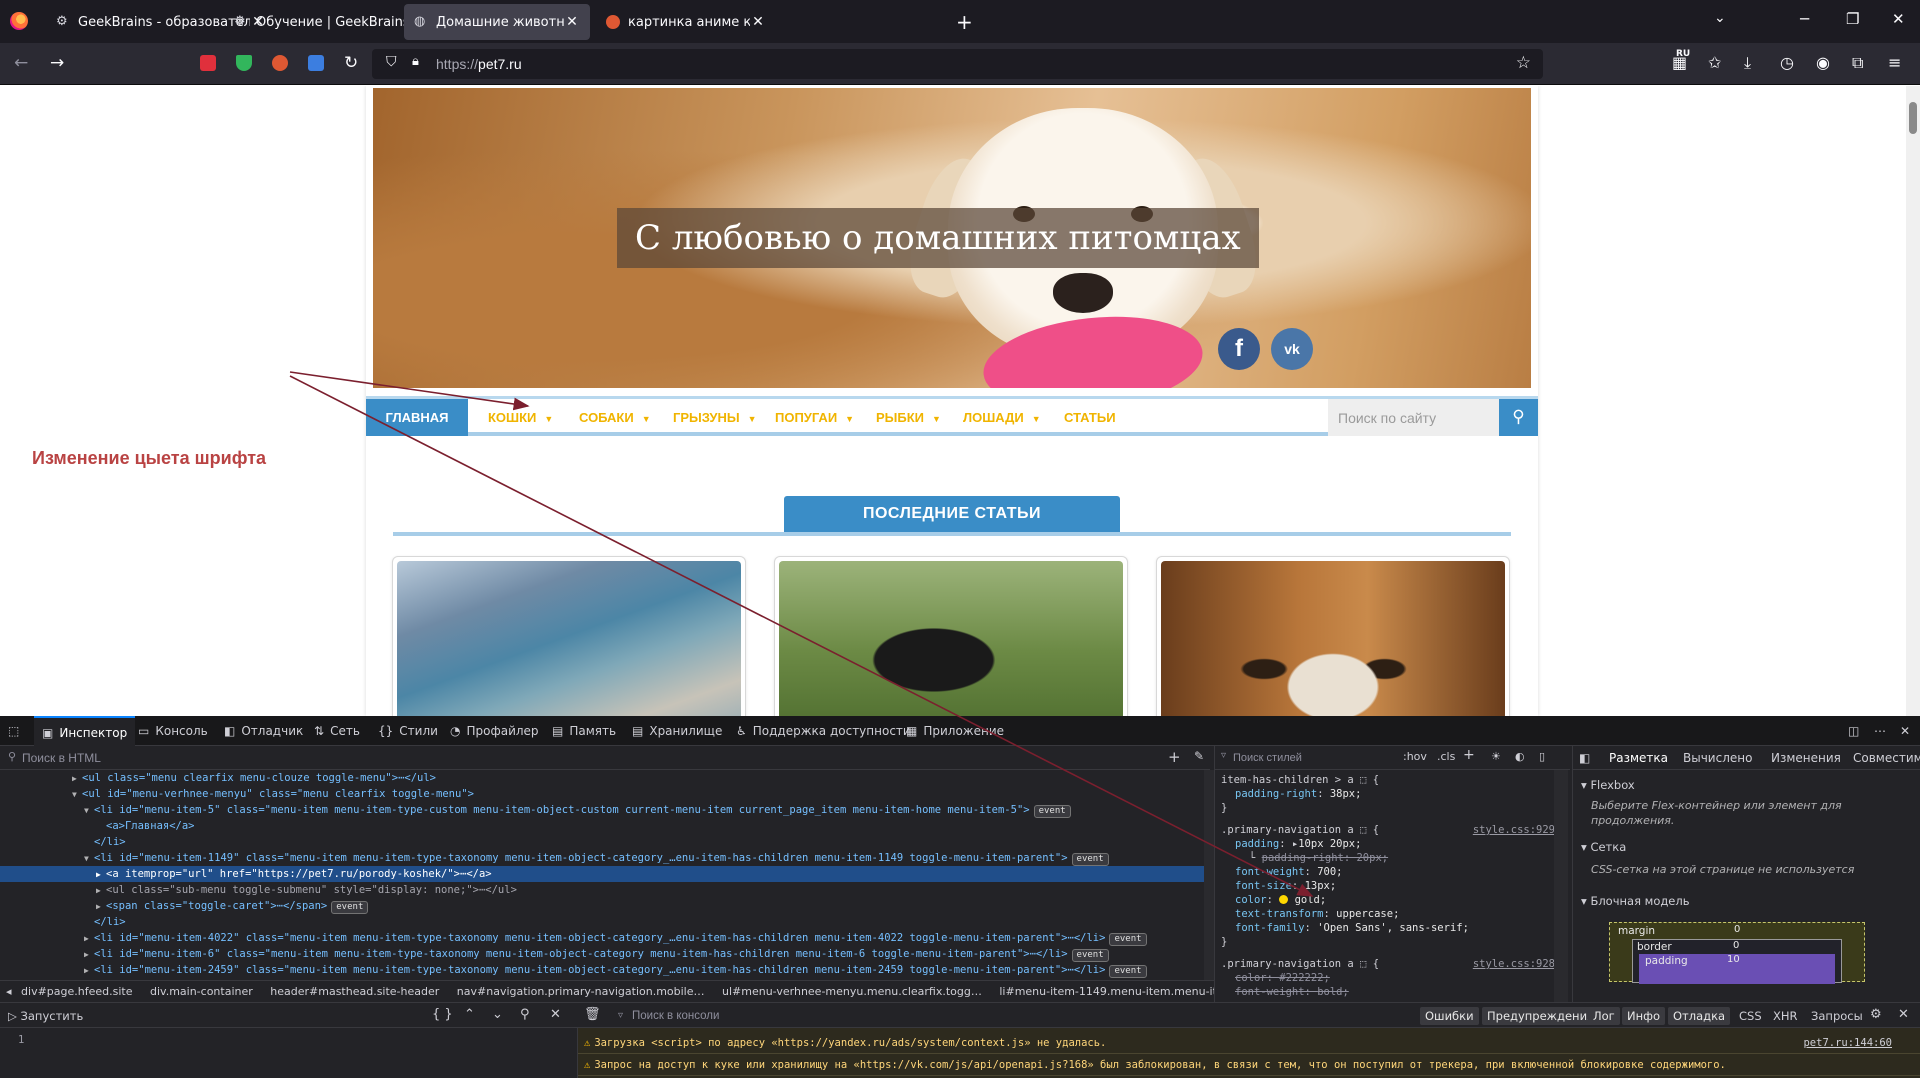  I want to click on css-selector: .primary-navigation a ⬚ {, so click(1300, 965).